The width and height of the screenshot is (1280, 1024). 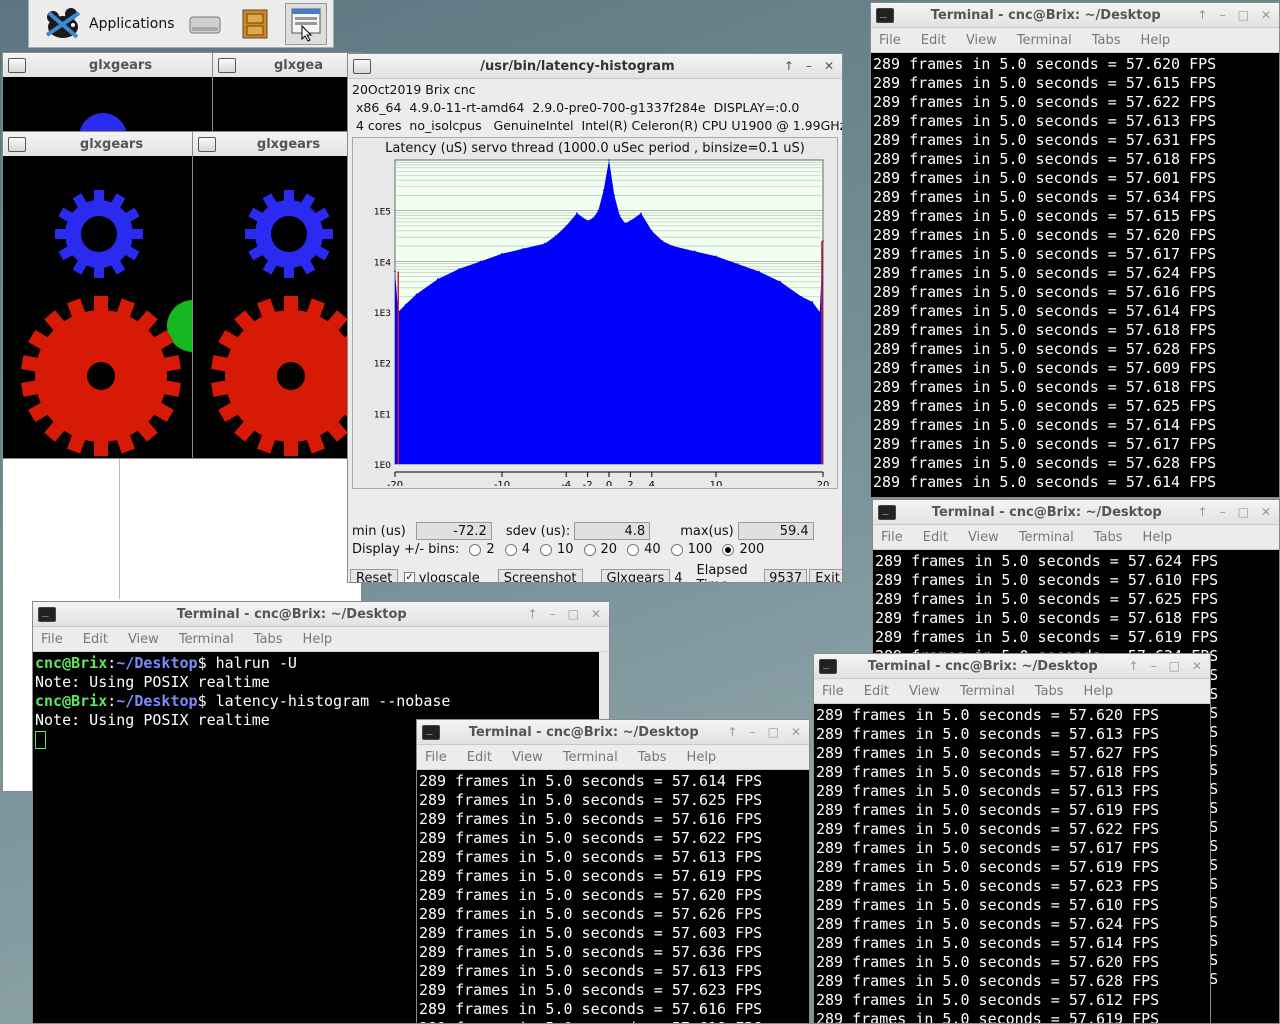 I want to click on drive-launcher, so click(x=205, y=24).